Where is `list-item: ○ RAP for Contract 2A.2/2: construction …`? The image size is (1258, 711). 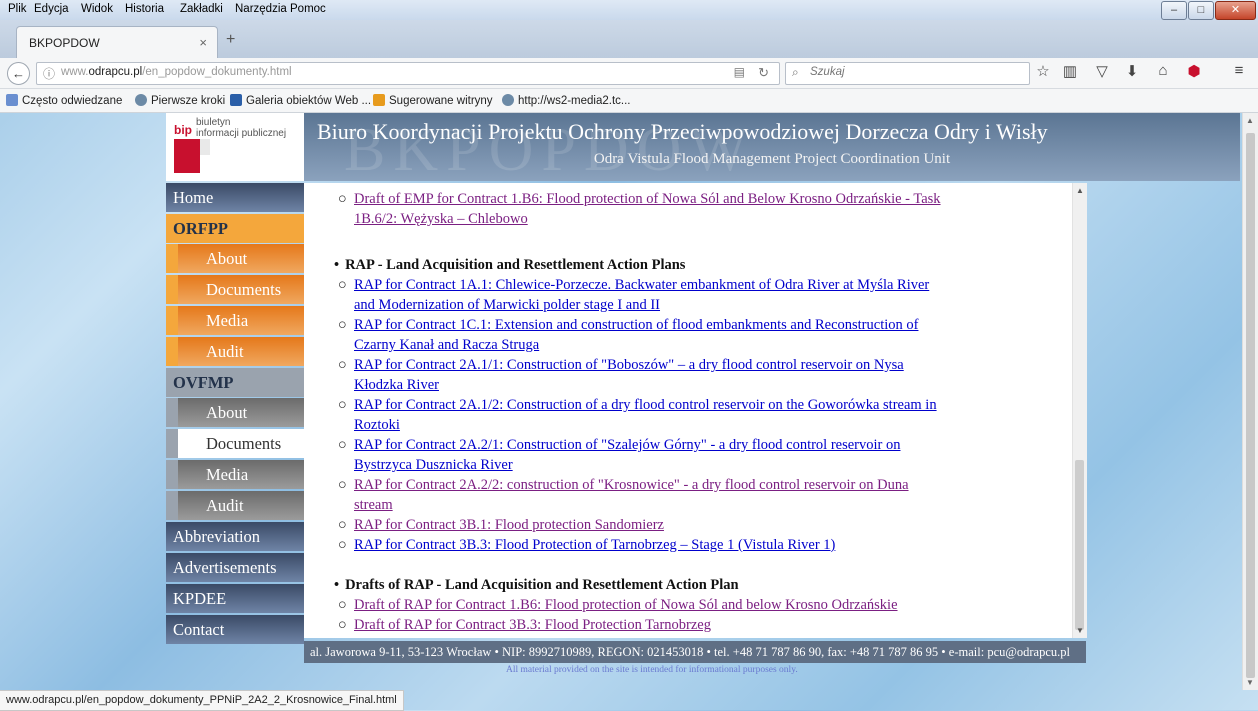 list-item: ○ RAP for Contract 2A.2/2: construction … is located at coordinates (623, 495).